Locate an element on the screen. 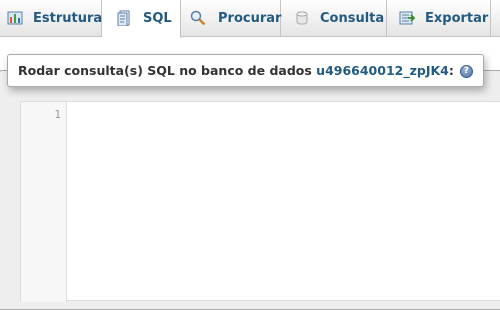  tab-export: Exportar is located at coordinates (439, 18).